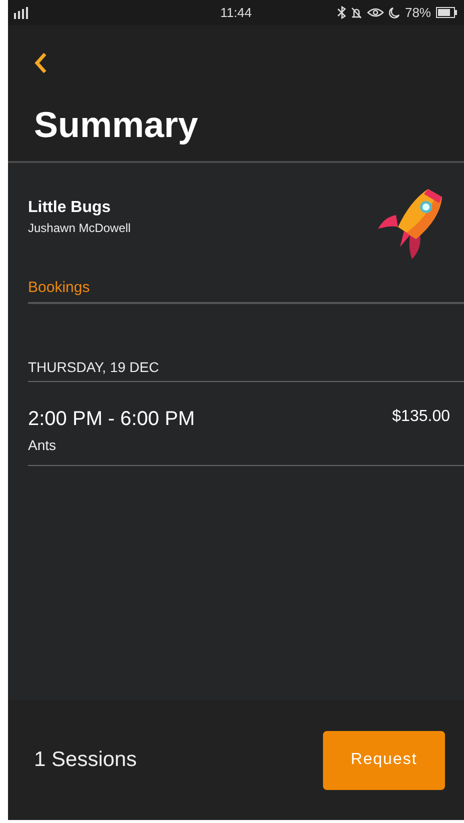 Image resolution: width=464 pixels, height=823 pixels. What do you see at coordinates (236, 12) in the screenshot?
I see `status-time: 11:44` at bounding box center [236, 12].